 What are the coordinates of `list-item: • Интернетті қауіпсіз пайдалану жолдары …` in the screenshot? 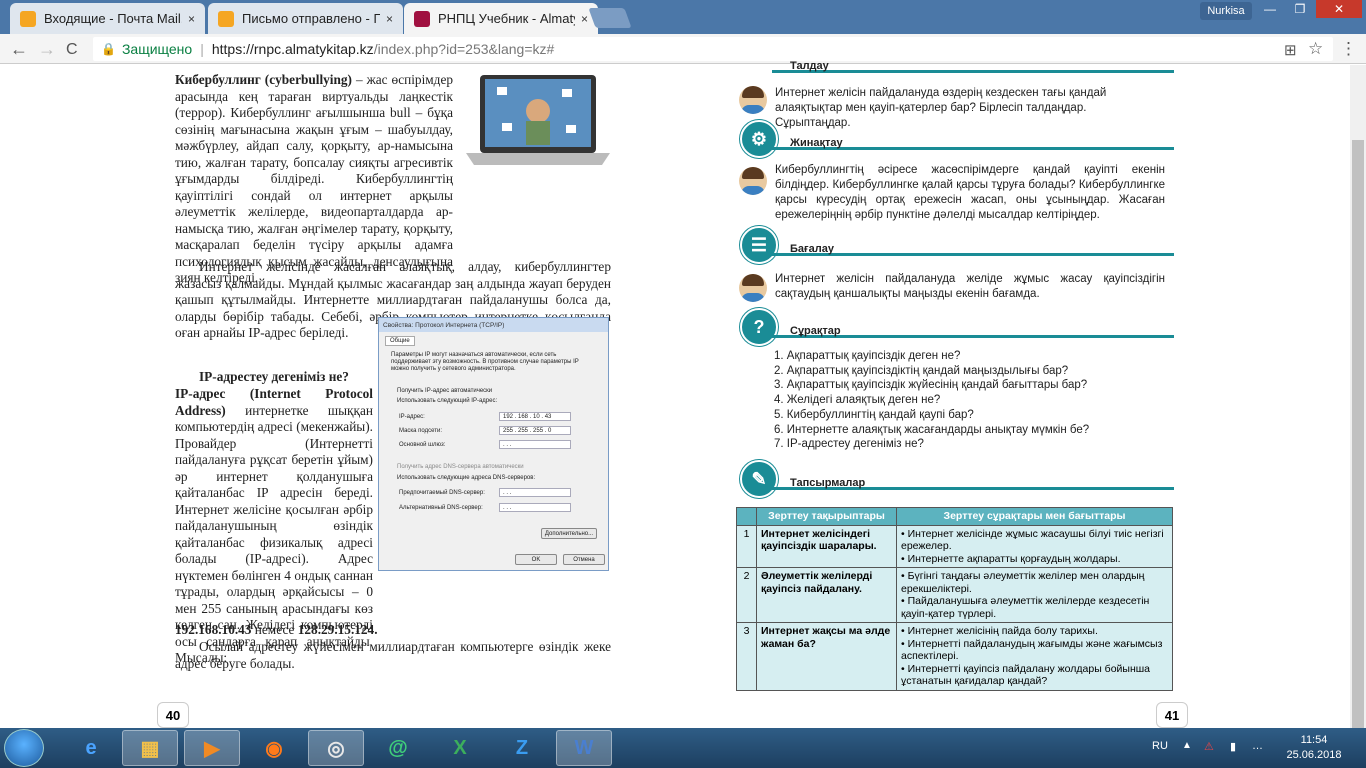 It's located at (1026, 675).